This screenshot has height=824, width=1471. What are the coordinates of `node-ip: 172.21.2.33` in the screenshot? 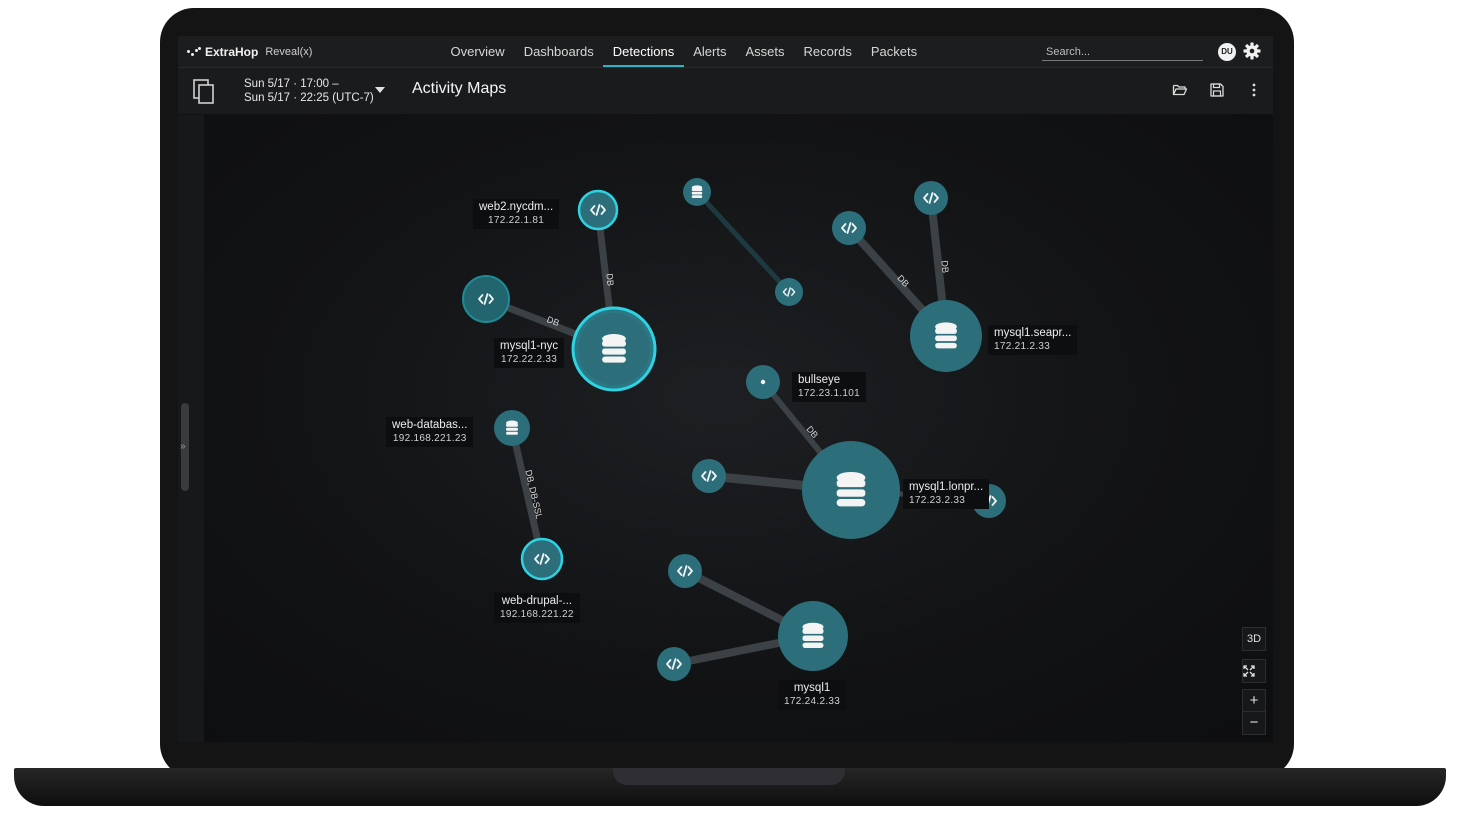 It's located at (1022, 346).